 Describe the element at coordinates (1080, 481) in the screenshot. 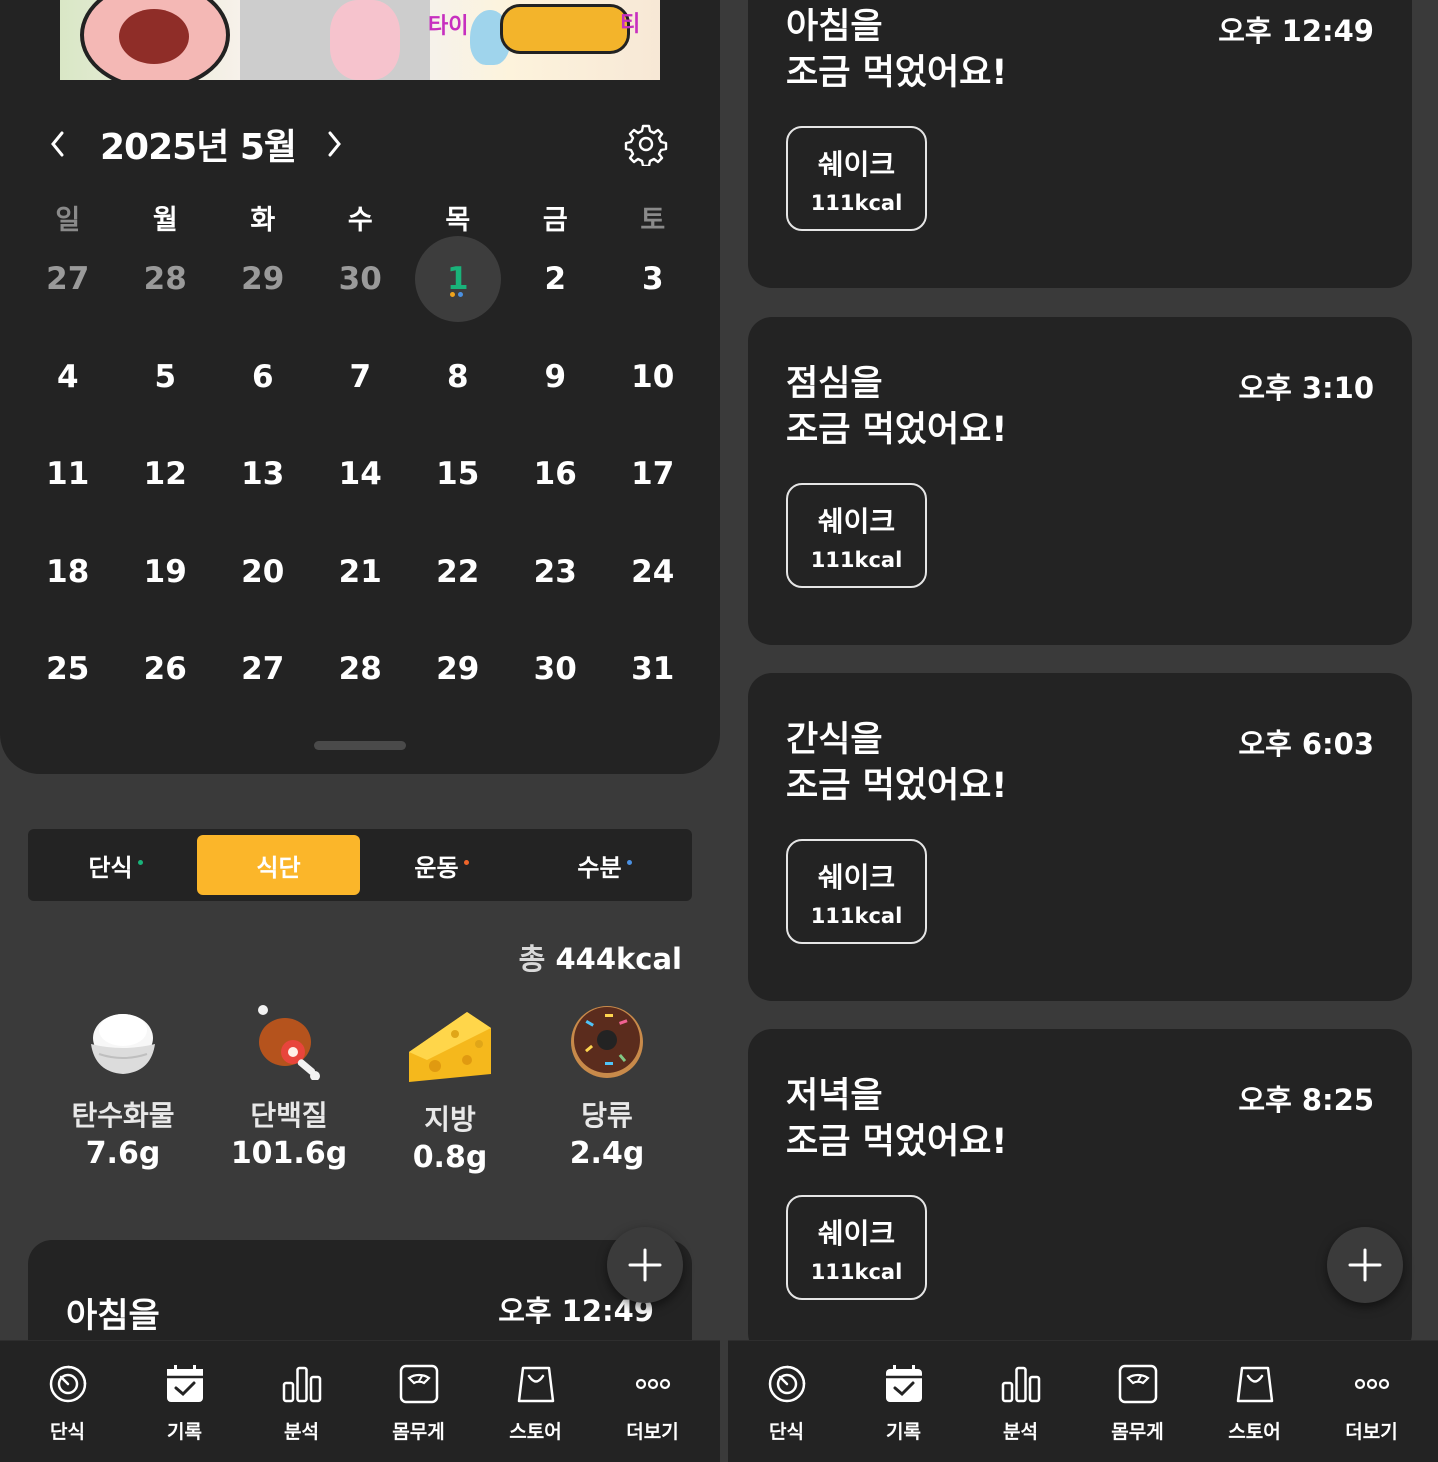

I see `meal-card-lunch: 점심을 조금 먹었어요! 오후 3:10 쉐이크 111kcal` at that location.